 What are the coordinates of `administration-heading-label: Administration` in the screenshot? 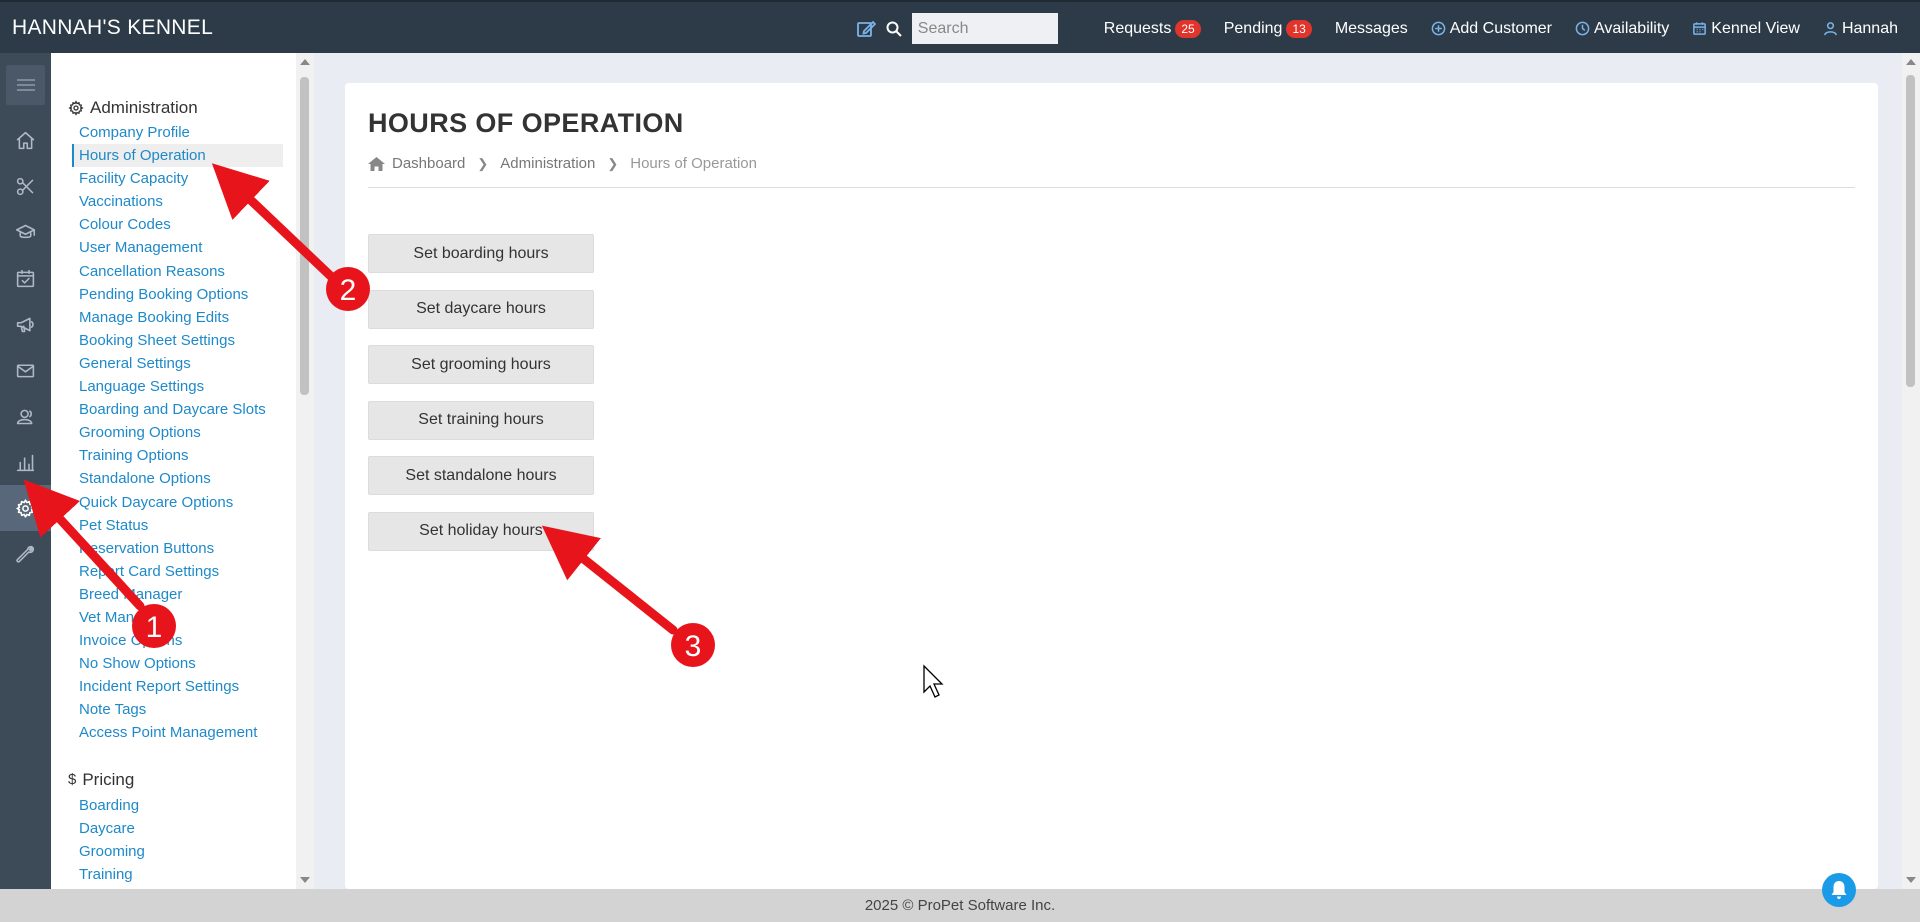 It's located at (144, 107).